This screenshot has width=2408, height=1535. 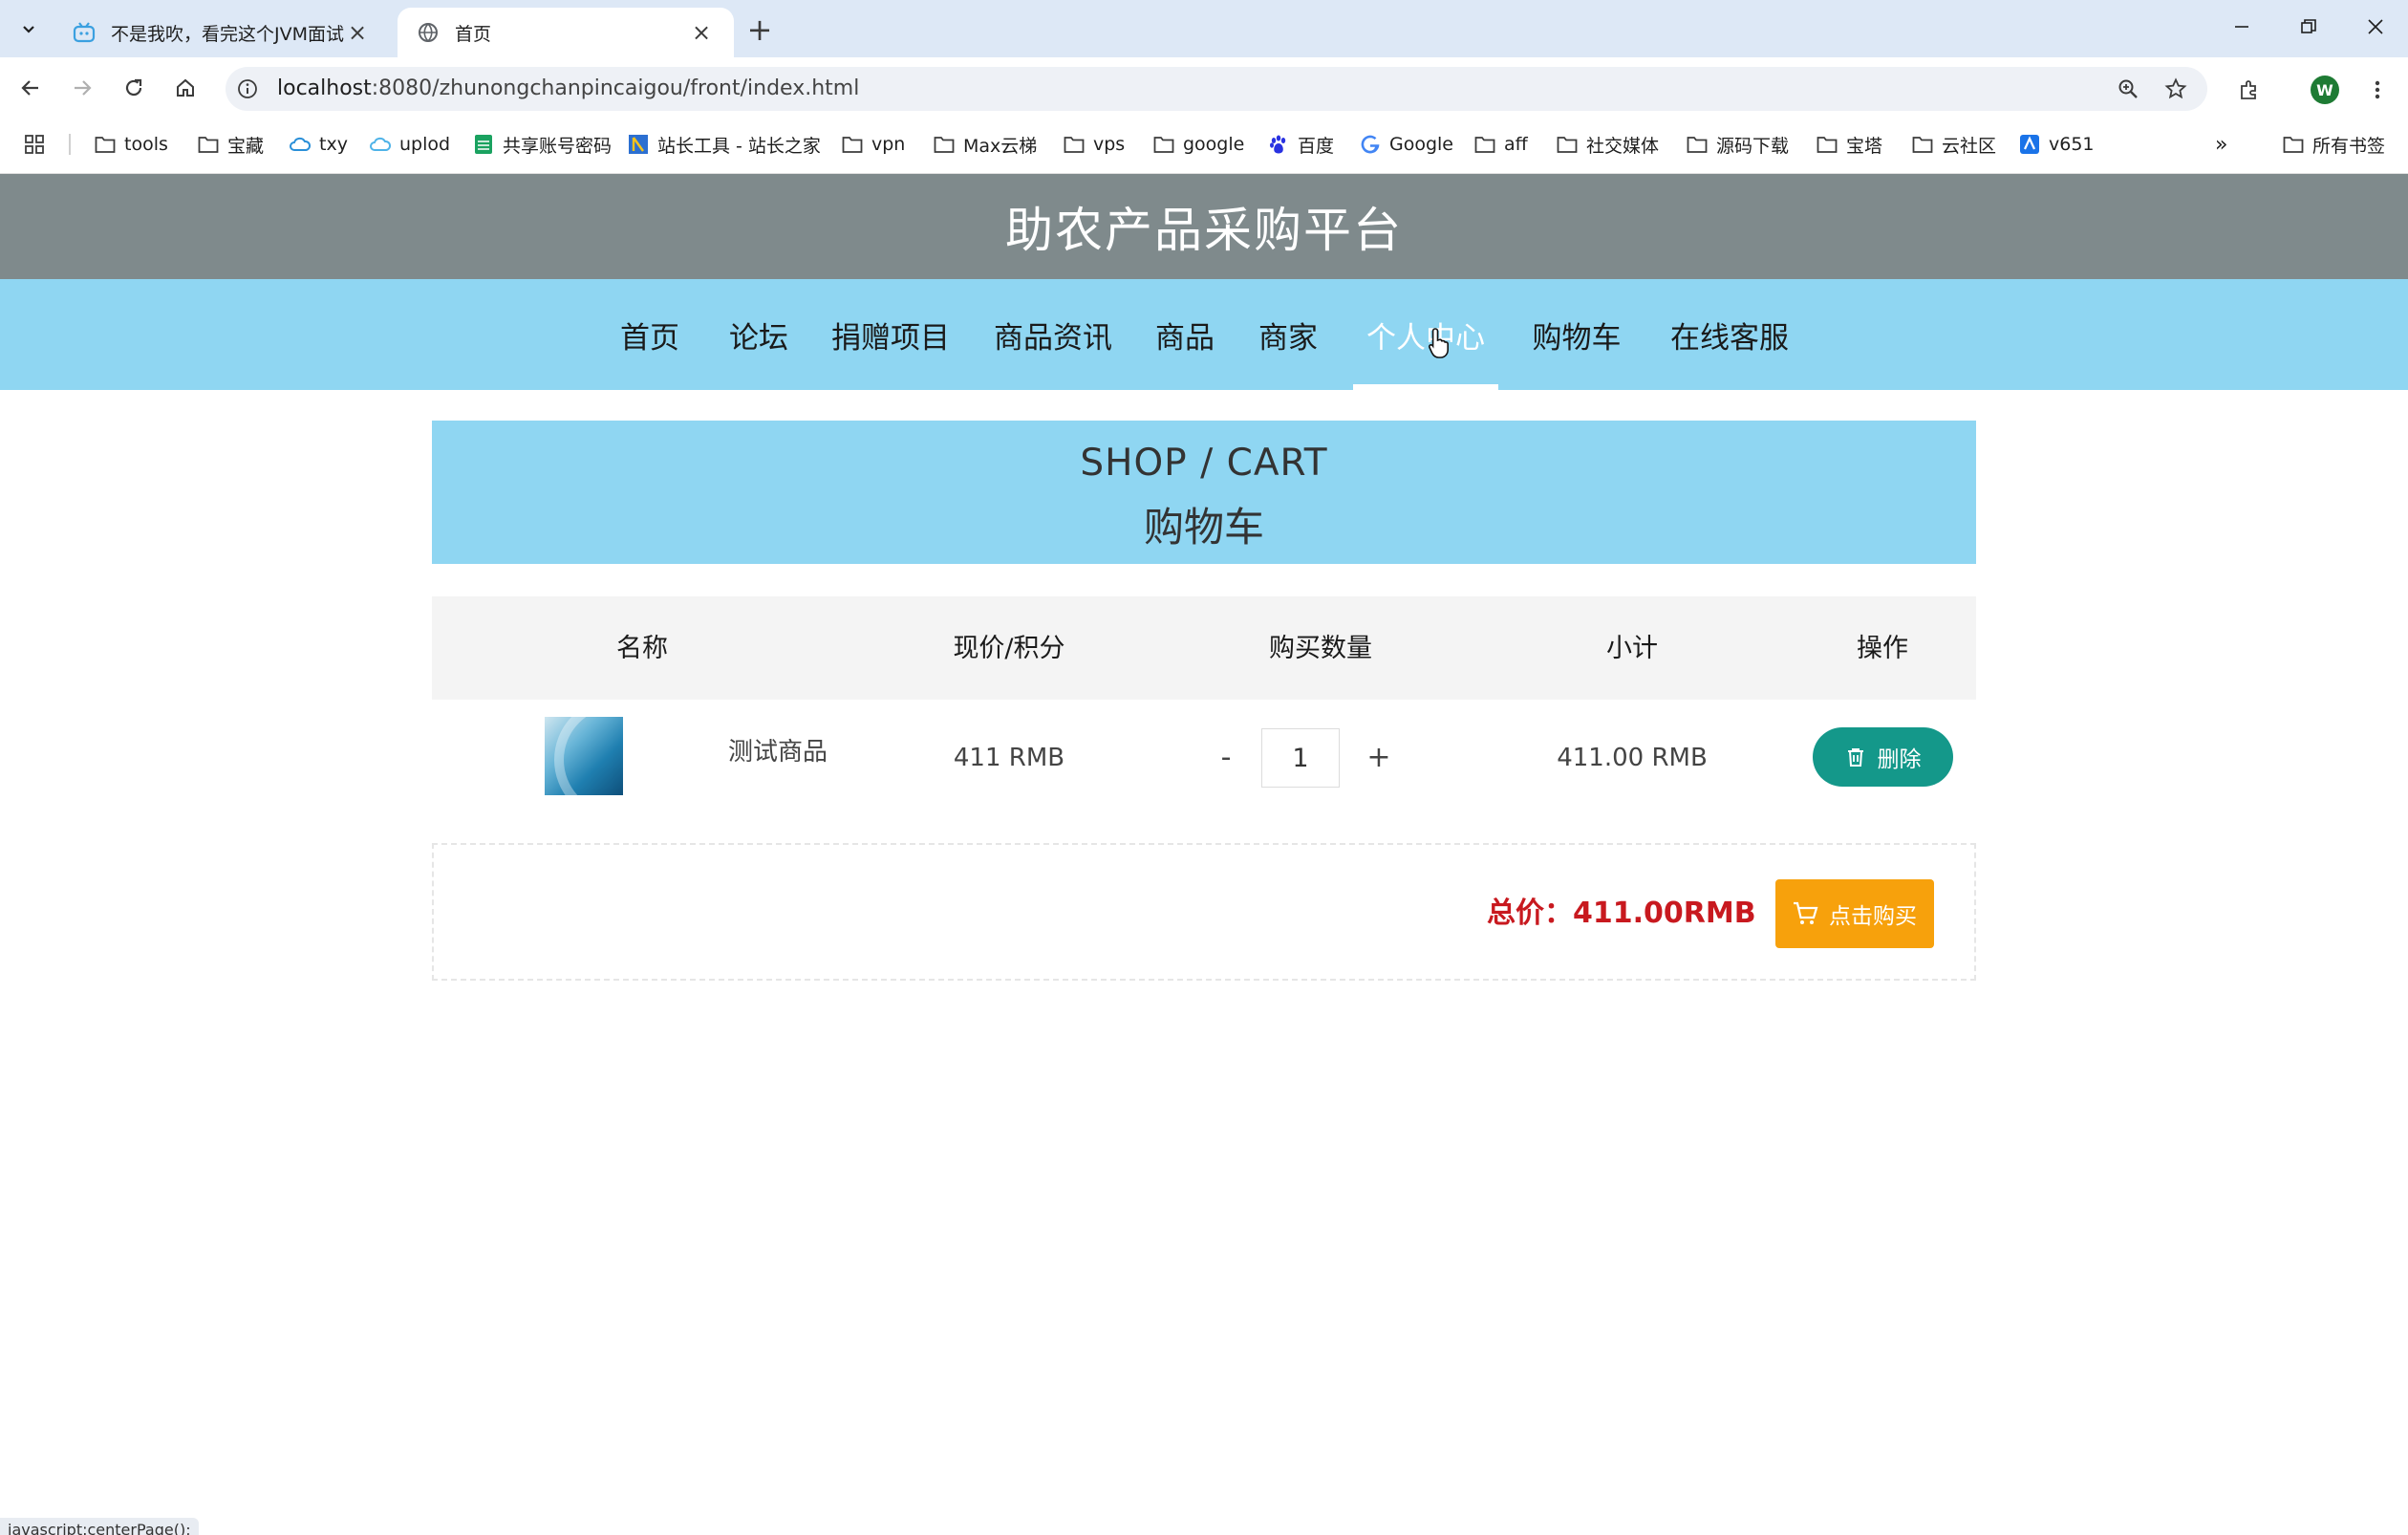 What do you see at coordinates (2072, 144) in the screenshot?
I see `bookmark-label: v651` at bounding box center [2072, 144].